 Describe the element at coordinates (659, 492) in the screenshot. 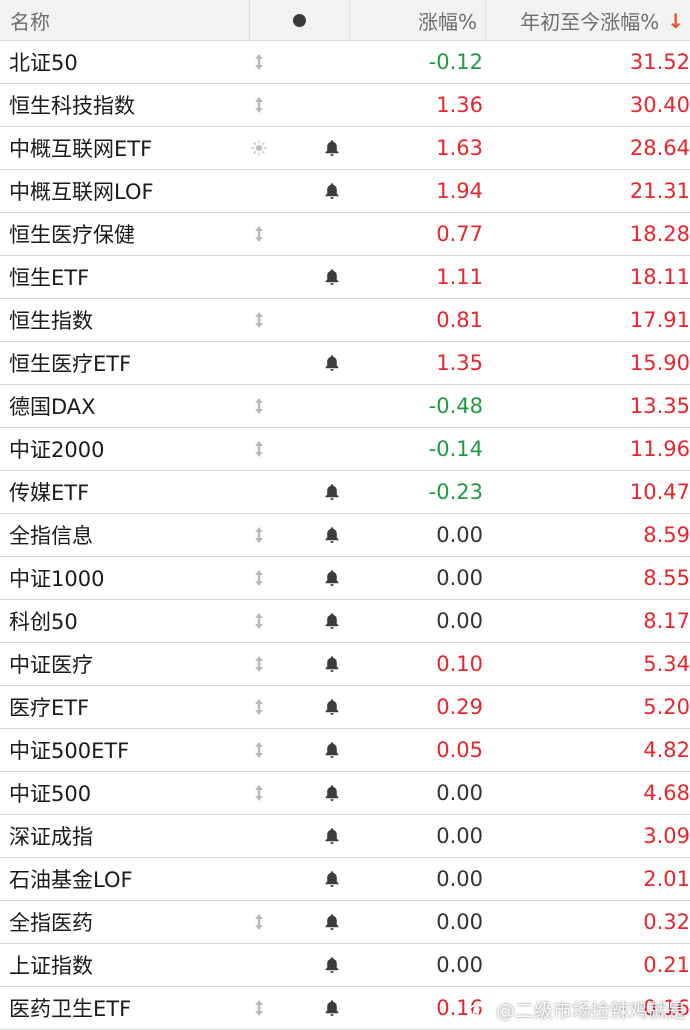

I see `row-ytd: 10.47` at that location.